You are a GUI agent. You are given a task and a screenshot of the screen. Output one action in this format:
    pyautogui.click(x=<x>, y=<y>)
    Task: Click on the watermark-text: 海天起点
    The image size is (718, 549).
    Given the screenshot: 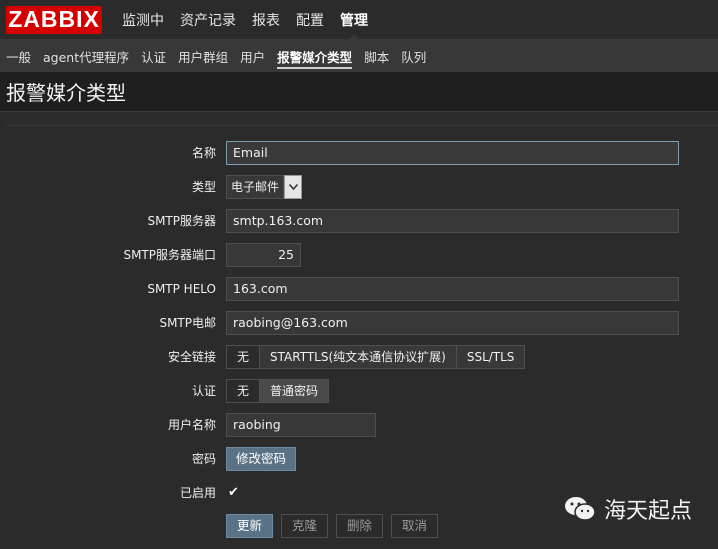 What is the action you would take?
    pyautogui.click(x=647, y=511)
    